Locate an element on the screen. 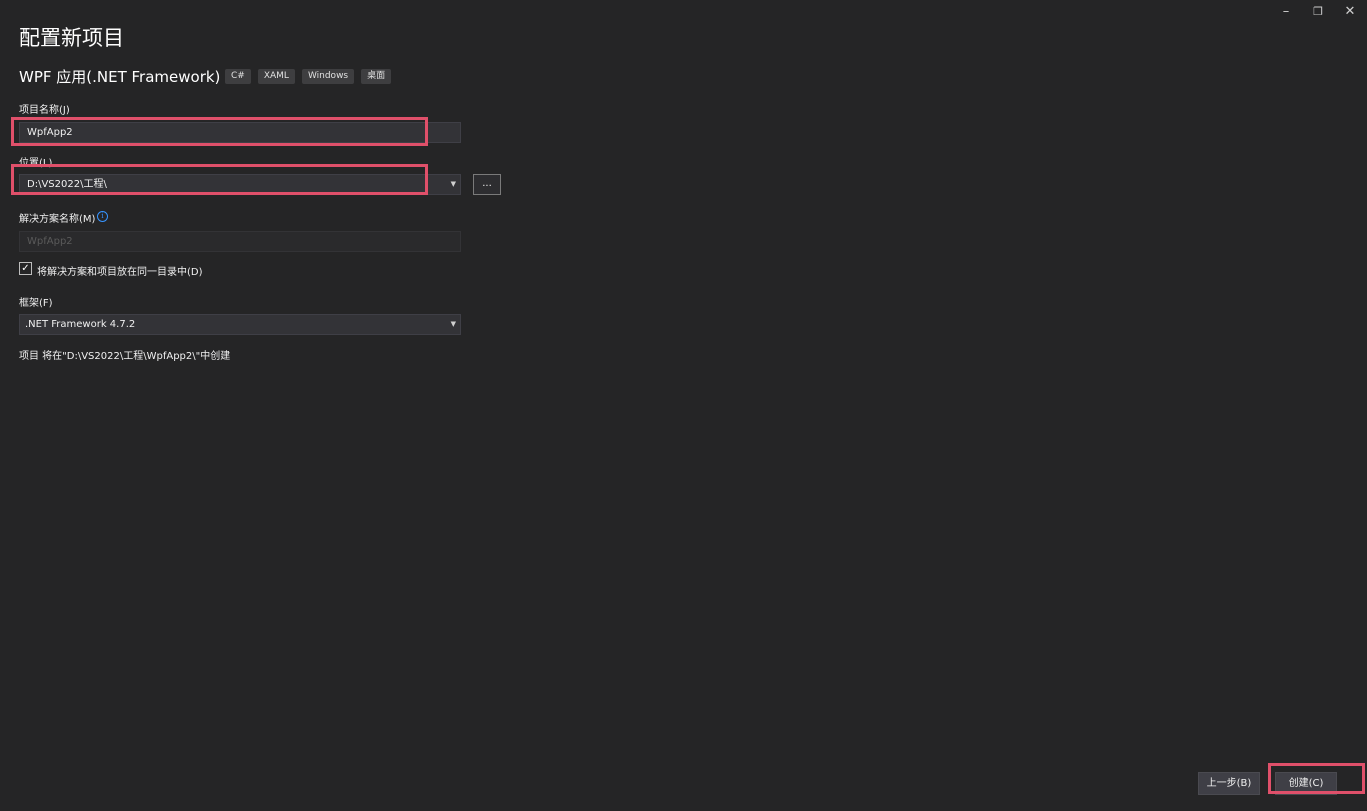 Image resolution: width=1367 pixels, height=811 pixels. framework-value: .NET Framework 4.7.2 is located at coordinates (80, 324).